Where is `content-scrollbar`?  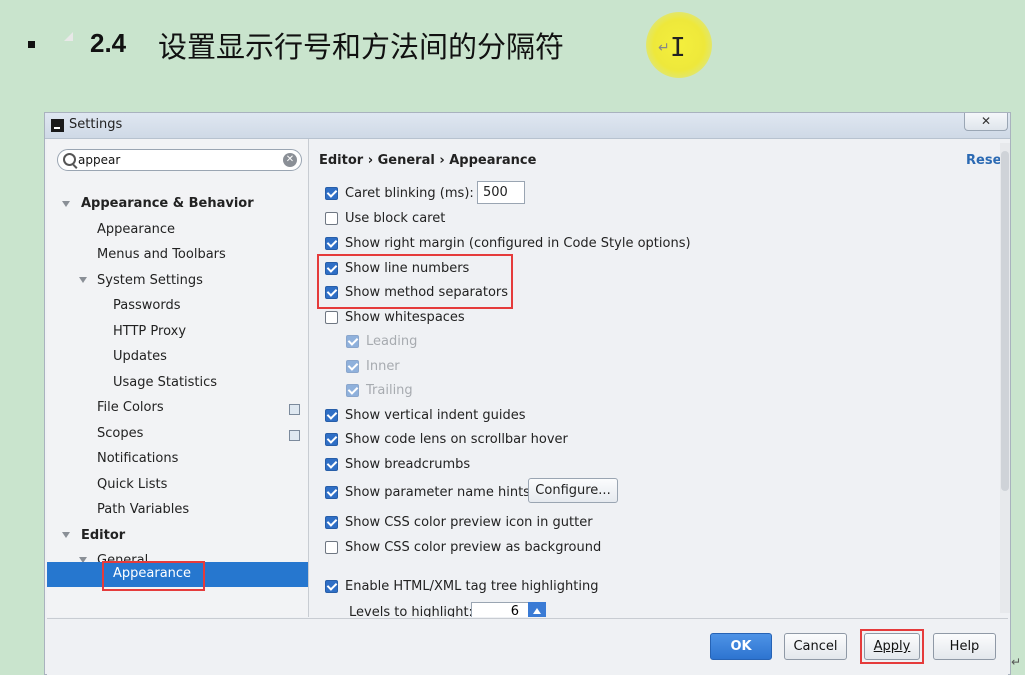
content-scrollbar is located at coordinates (1005, 378).